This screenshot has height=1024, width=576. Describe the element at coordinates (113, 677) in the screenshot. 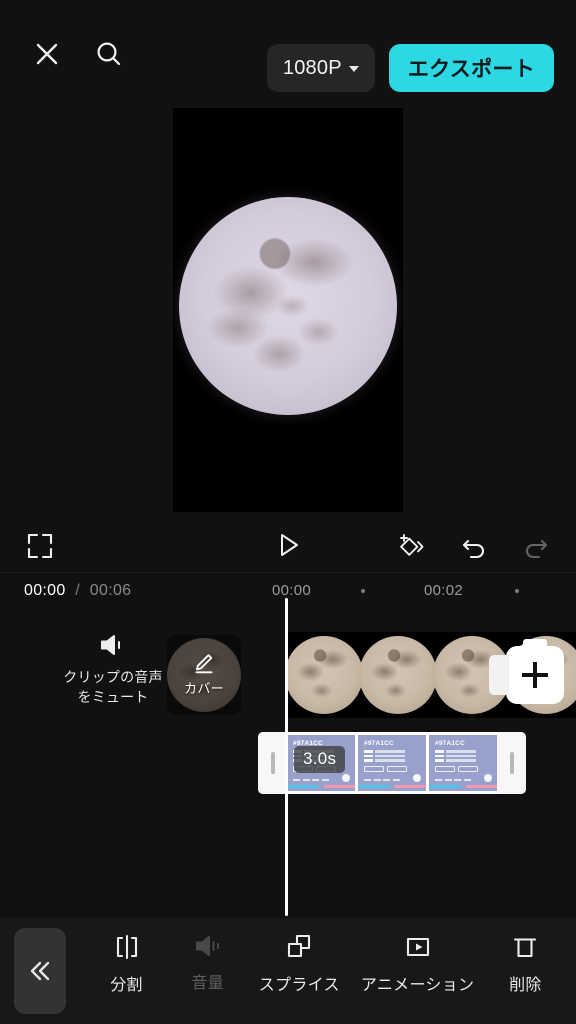

I see `mute-label-line1: クリップの音声` at that location.